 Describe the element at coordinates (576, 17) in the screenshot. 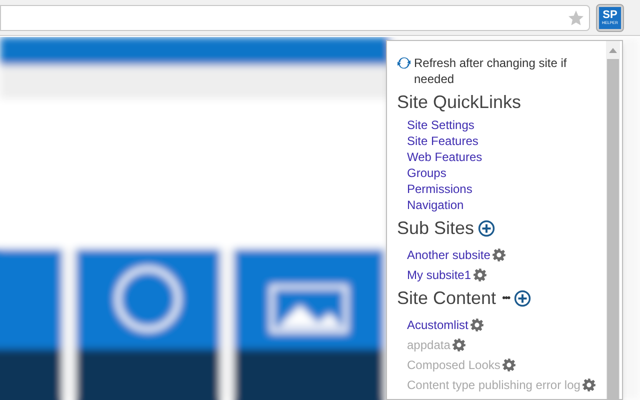

I see `star-icon` at that location.